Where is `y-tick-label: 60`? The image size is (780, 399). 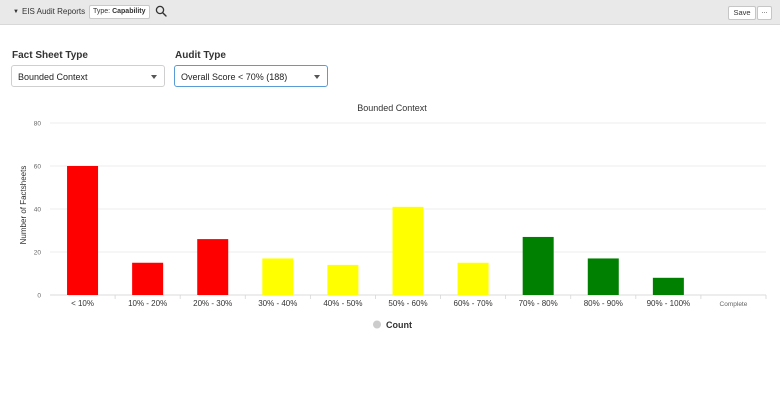 y-tick-label: 60 is located at coordinates (38, 167).